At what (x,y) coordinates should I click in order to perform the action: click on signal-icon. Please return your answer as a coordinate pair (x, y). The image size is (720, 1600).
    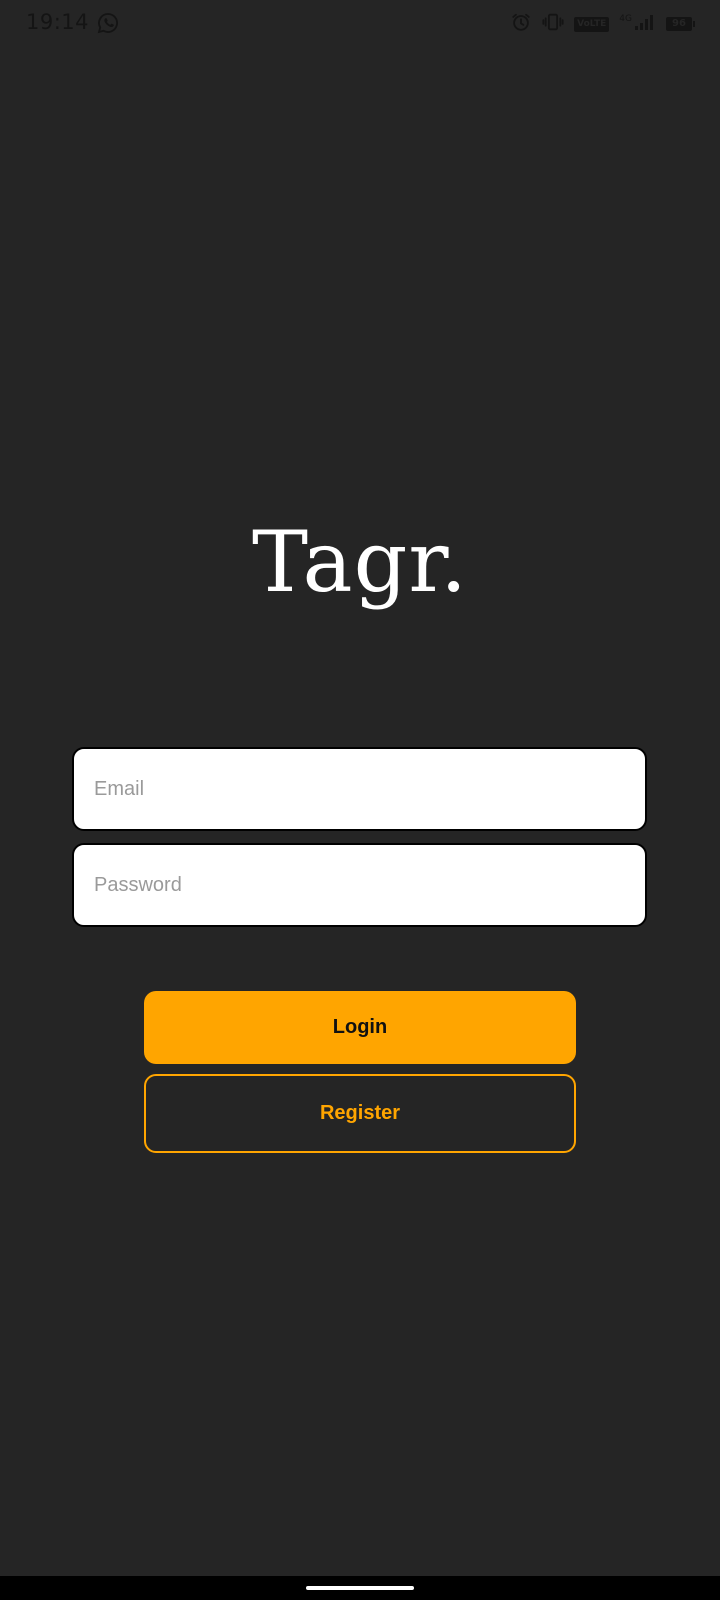
    Looking at the image, I should click on (645, 24).